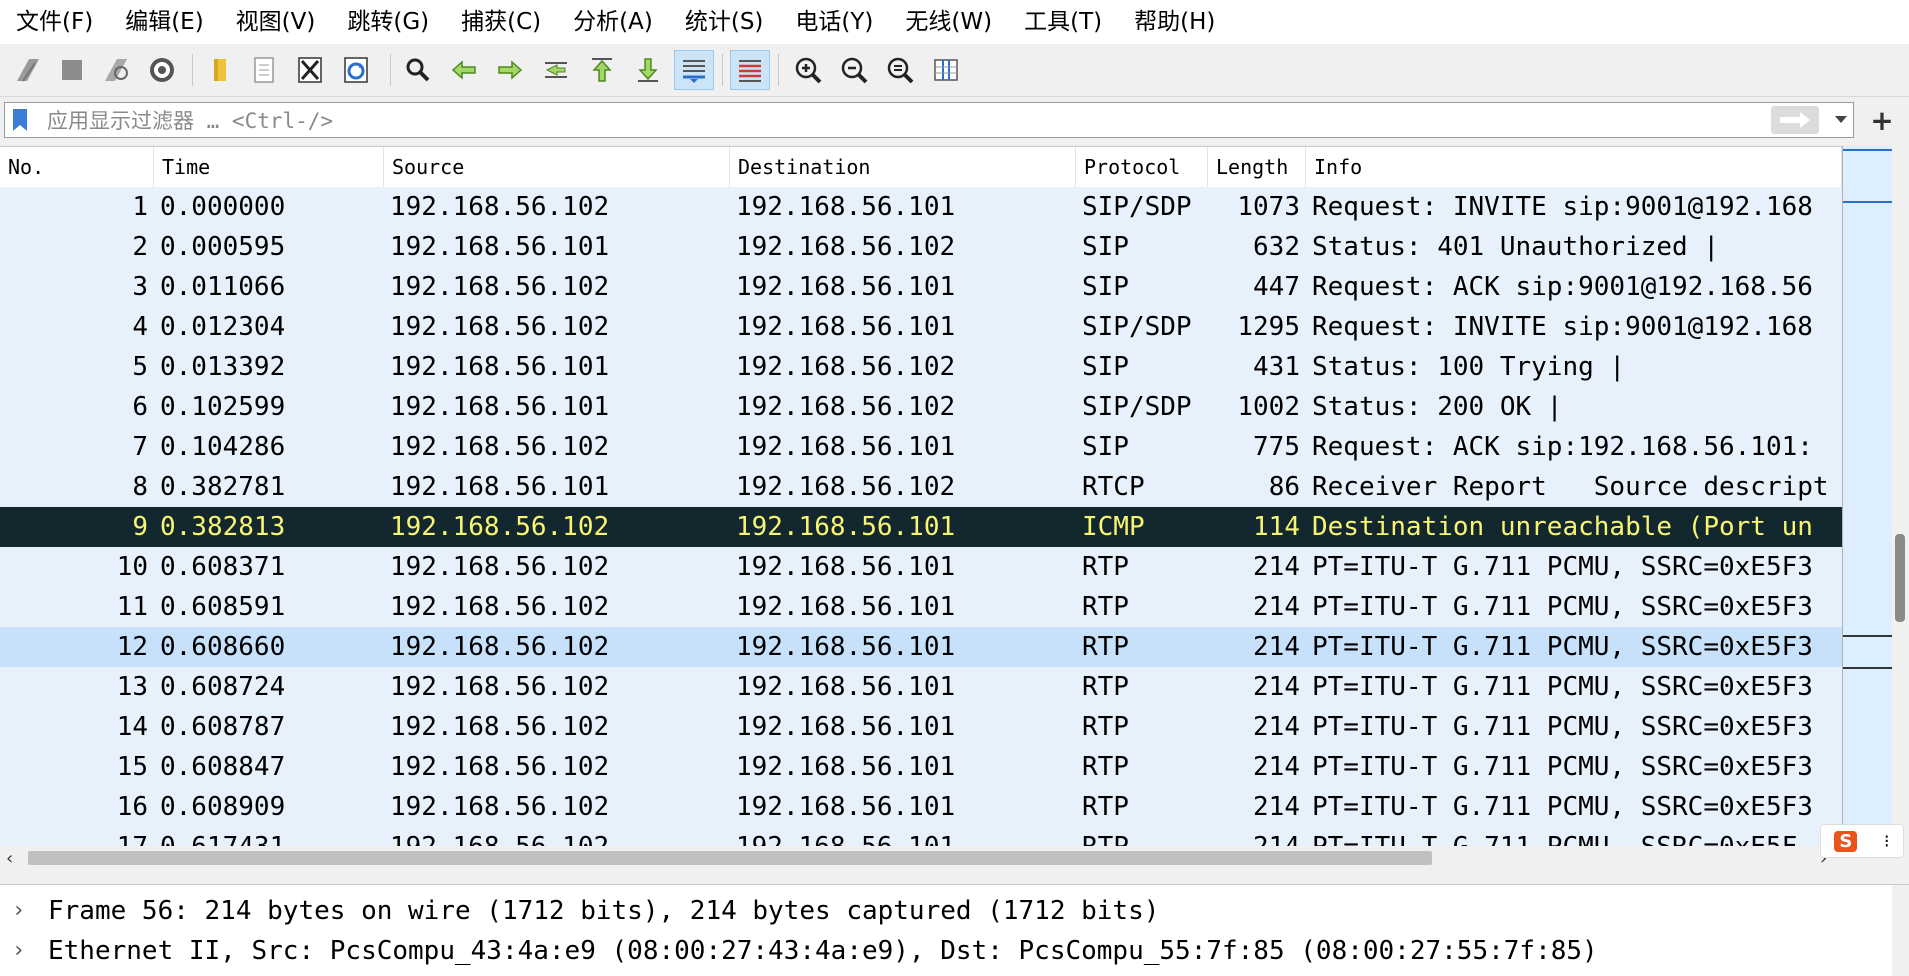 This screenshot has width=1909, height=976. Describe the element at coordinates (1900, 496) in the screenshot. I see `packet-list-vertical-scrollbar` at that location.